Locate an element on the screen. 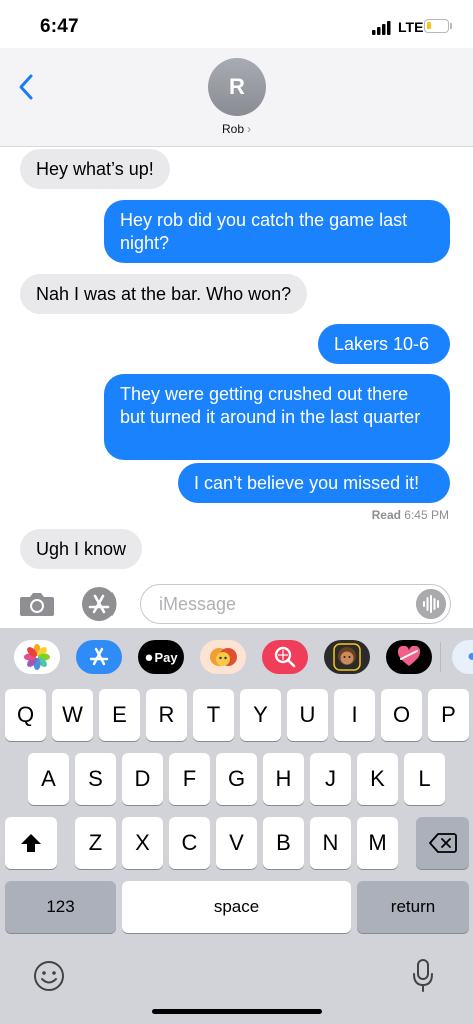 The width and height of the screenshot is (473, 1024). magnifier-globe-icon is located at coordinates (285, 657).